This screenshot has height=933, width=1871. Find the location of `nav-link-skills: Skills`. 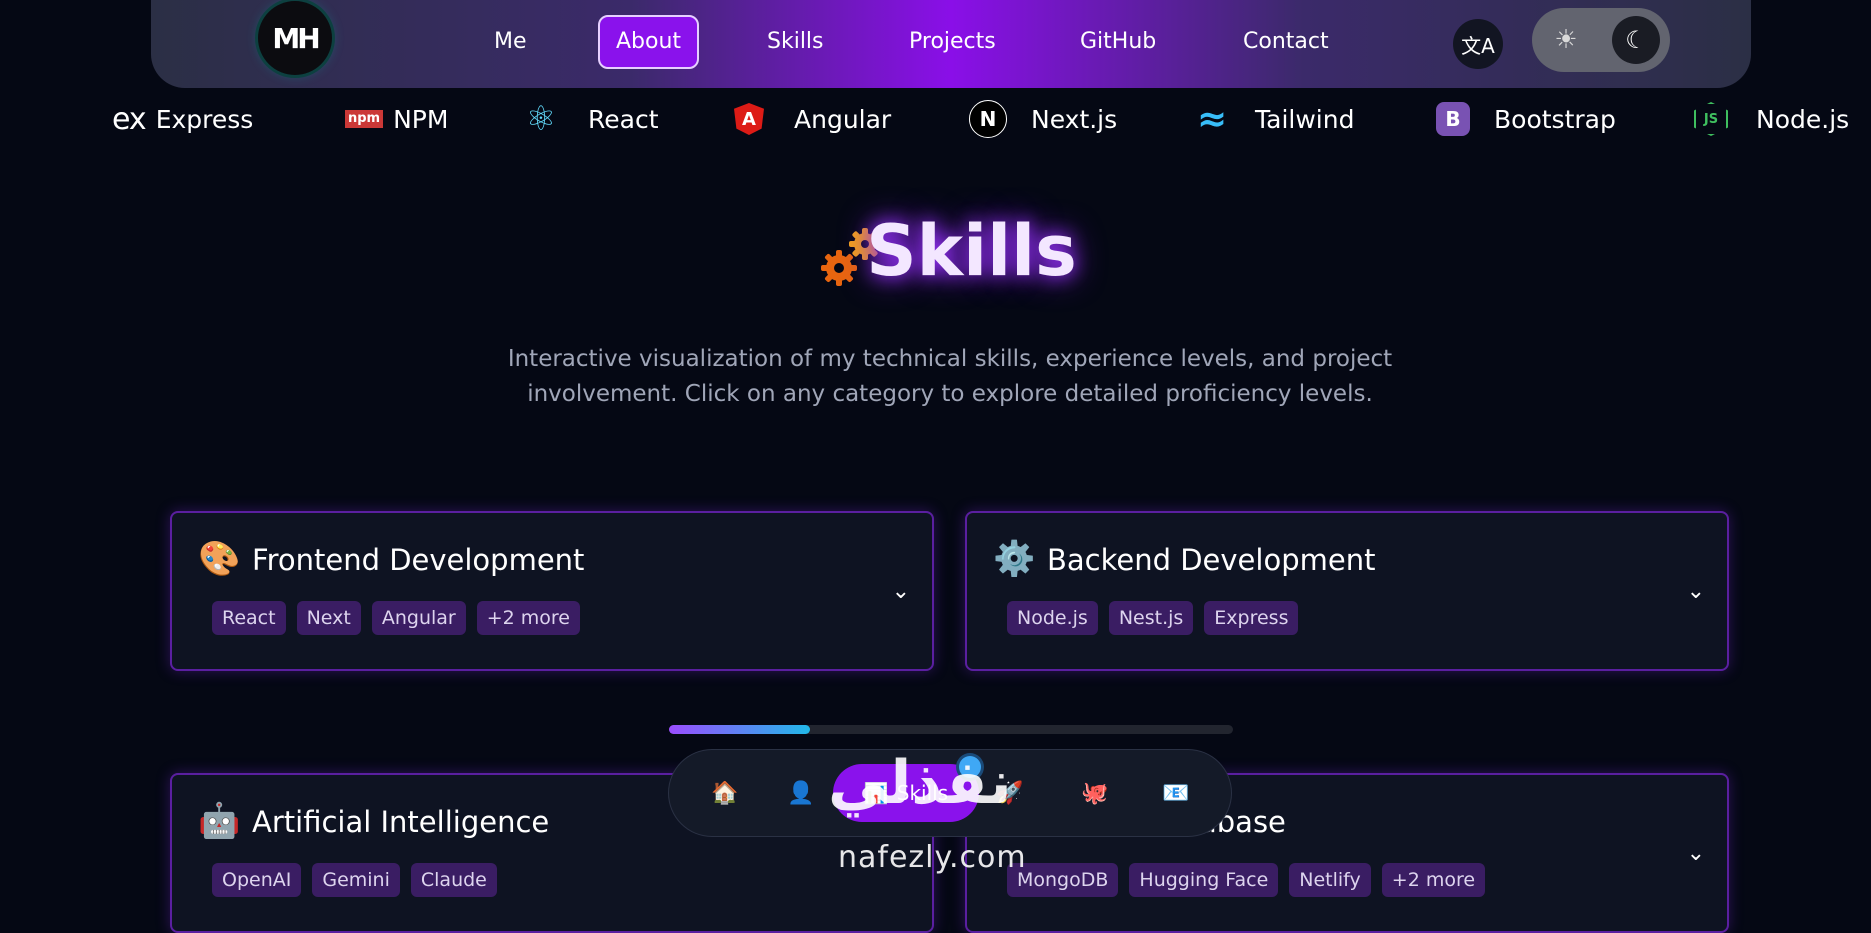

nav-link-skills: Skills is located at coordinates (795, 42).